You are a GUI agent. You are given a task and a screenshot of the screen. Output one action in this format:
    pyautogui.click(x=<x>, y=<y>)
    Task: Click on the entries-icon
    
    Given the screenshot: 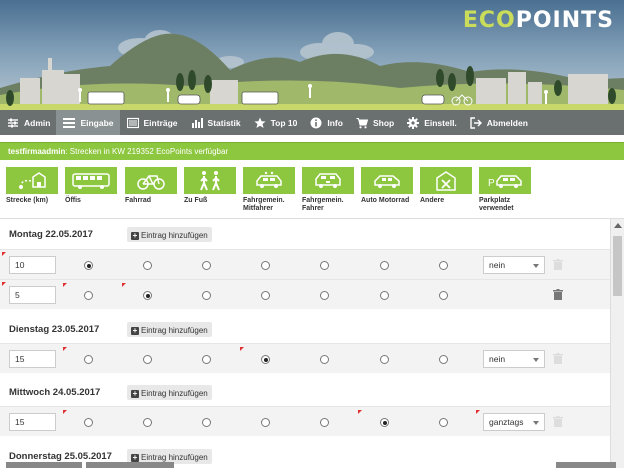 What is the action you would take?
    pyautogui.click(x=133, y=123)
    